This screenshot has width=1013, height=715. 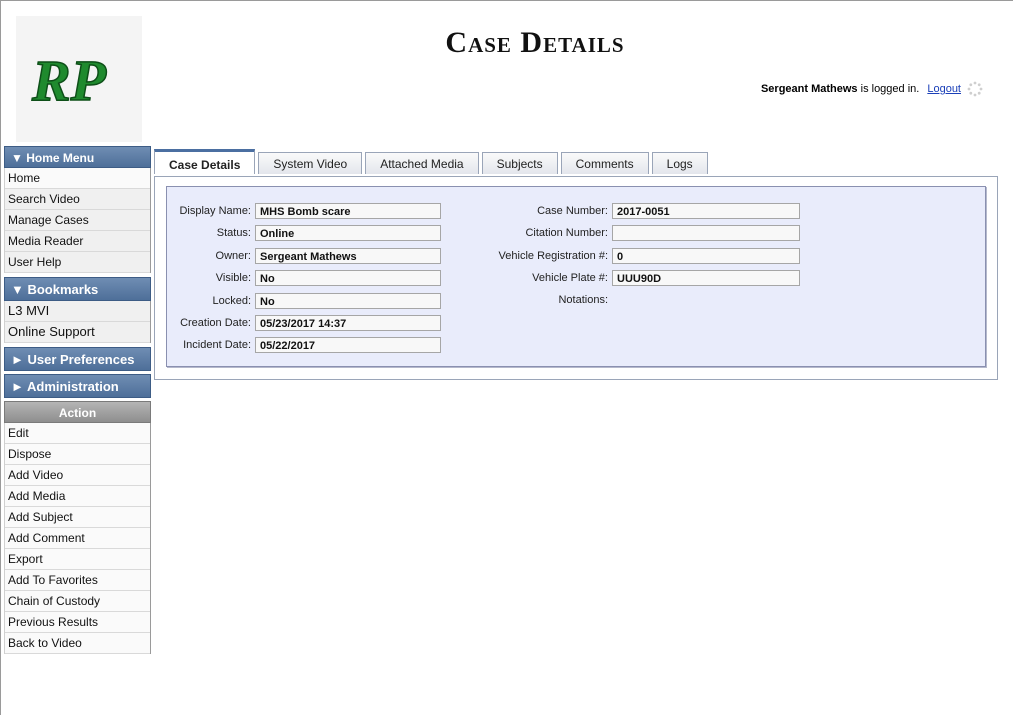 I want to click on creation-date-row: Creation Date: 05/23/2017 14:37, so click(x=304, y=323).